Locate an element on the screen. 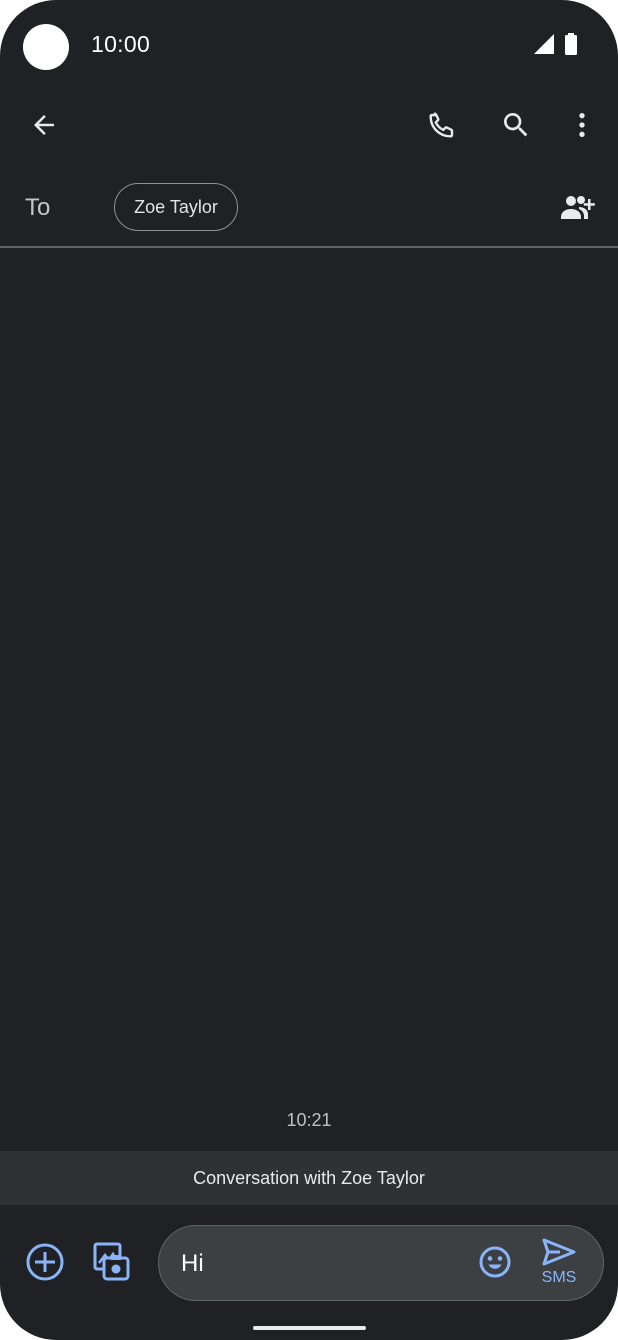 The width and height of the screenshot is (618, 1340). gallery-icon is located at coordinates (111, 1264).